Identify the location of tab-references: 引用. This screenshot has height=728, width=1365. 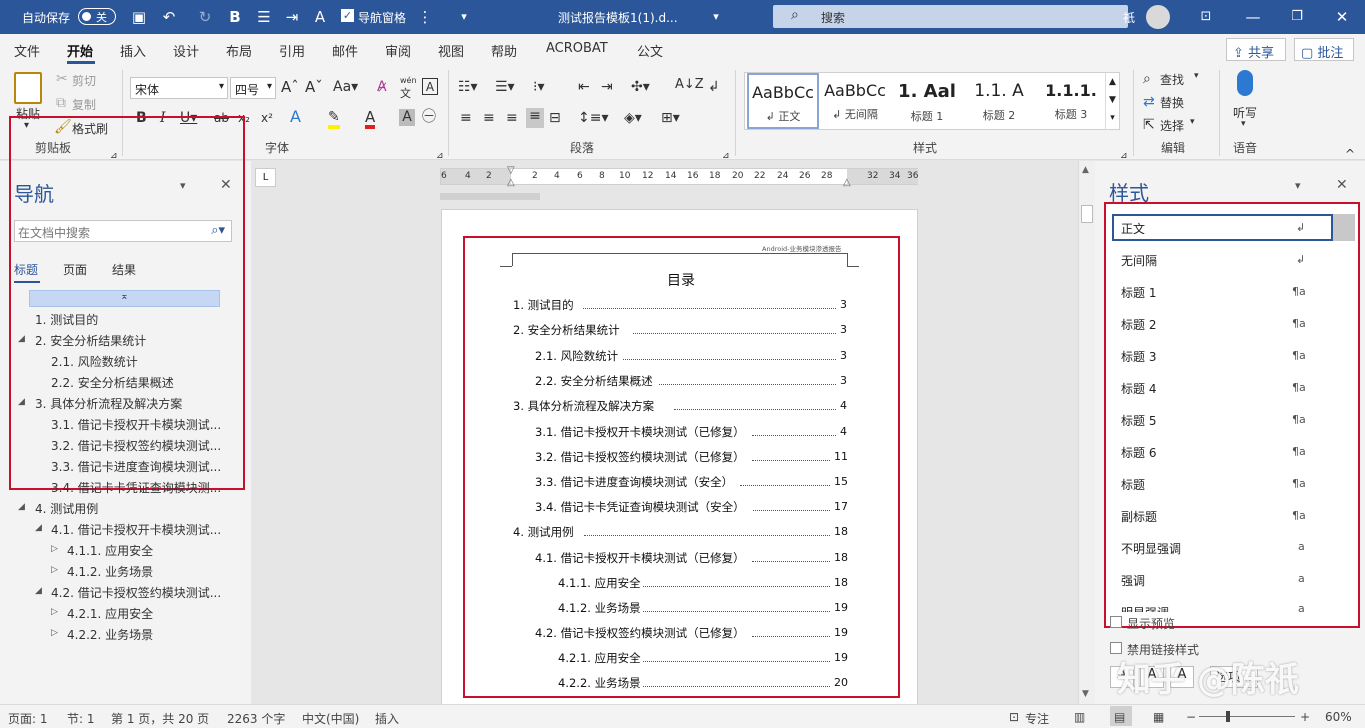
(292, 50).